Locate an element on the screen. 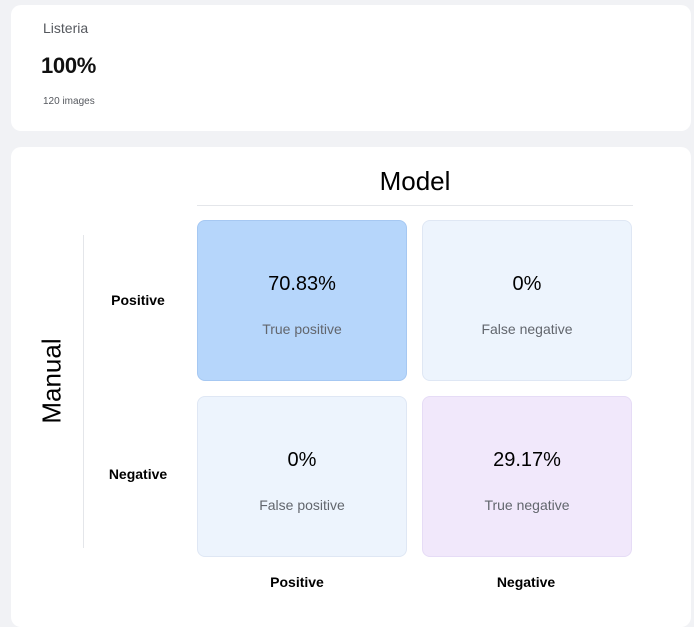  false-negative-value: 0% is located at coordinates (527, 284).